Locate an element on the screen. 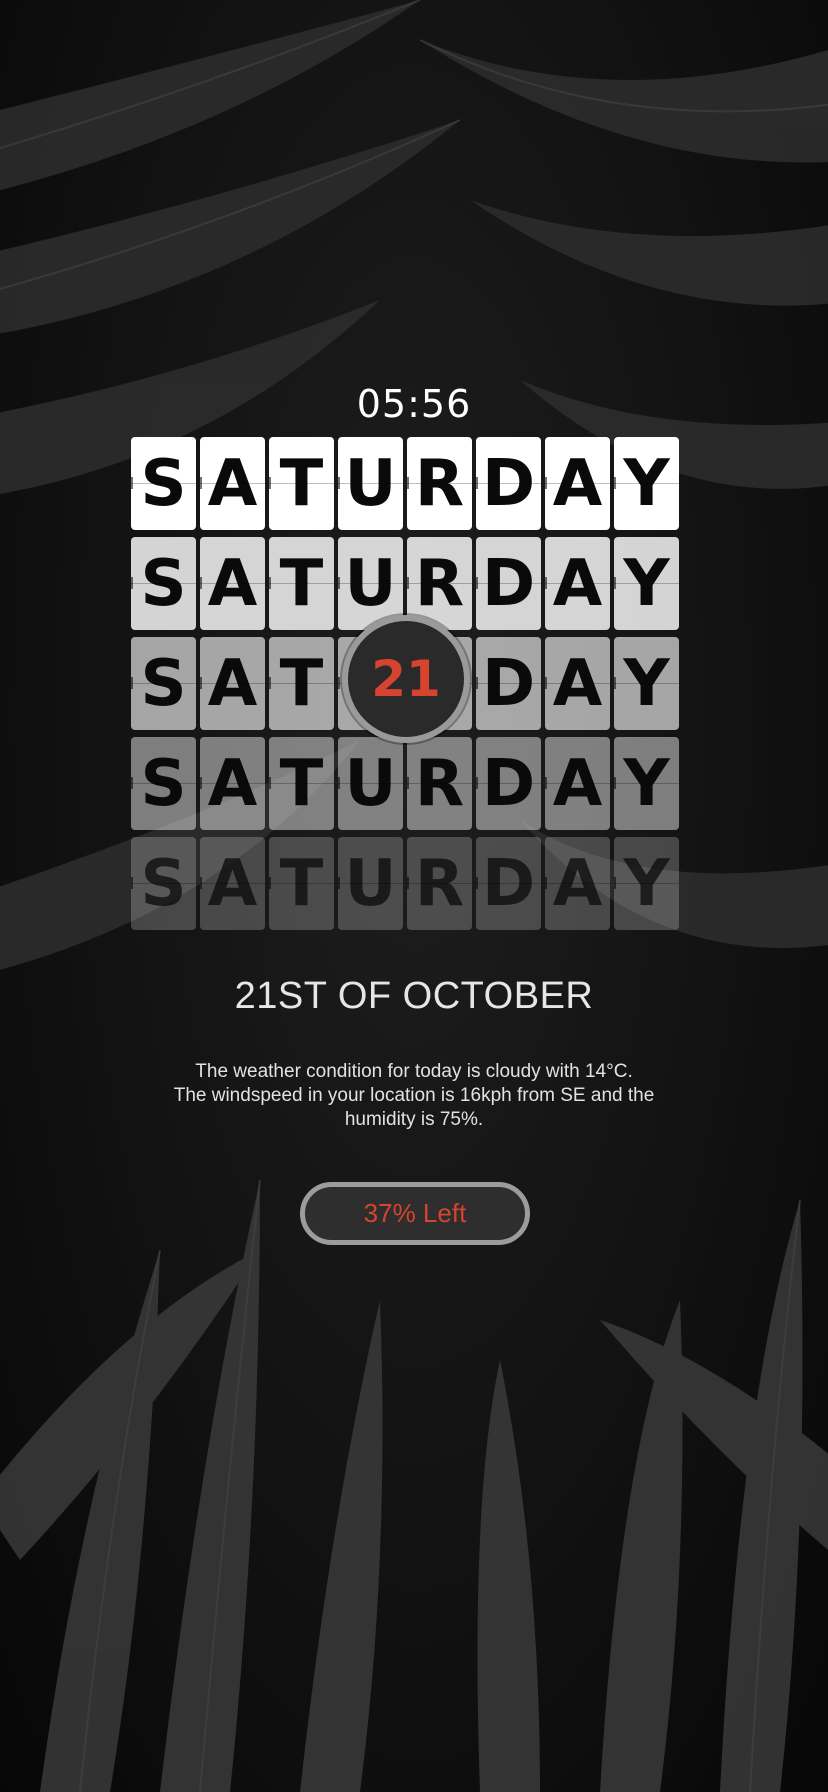 The width and height of the screenshot is (828, 1792). date-number: 21 is located at coordinates (406, 679).